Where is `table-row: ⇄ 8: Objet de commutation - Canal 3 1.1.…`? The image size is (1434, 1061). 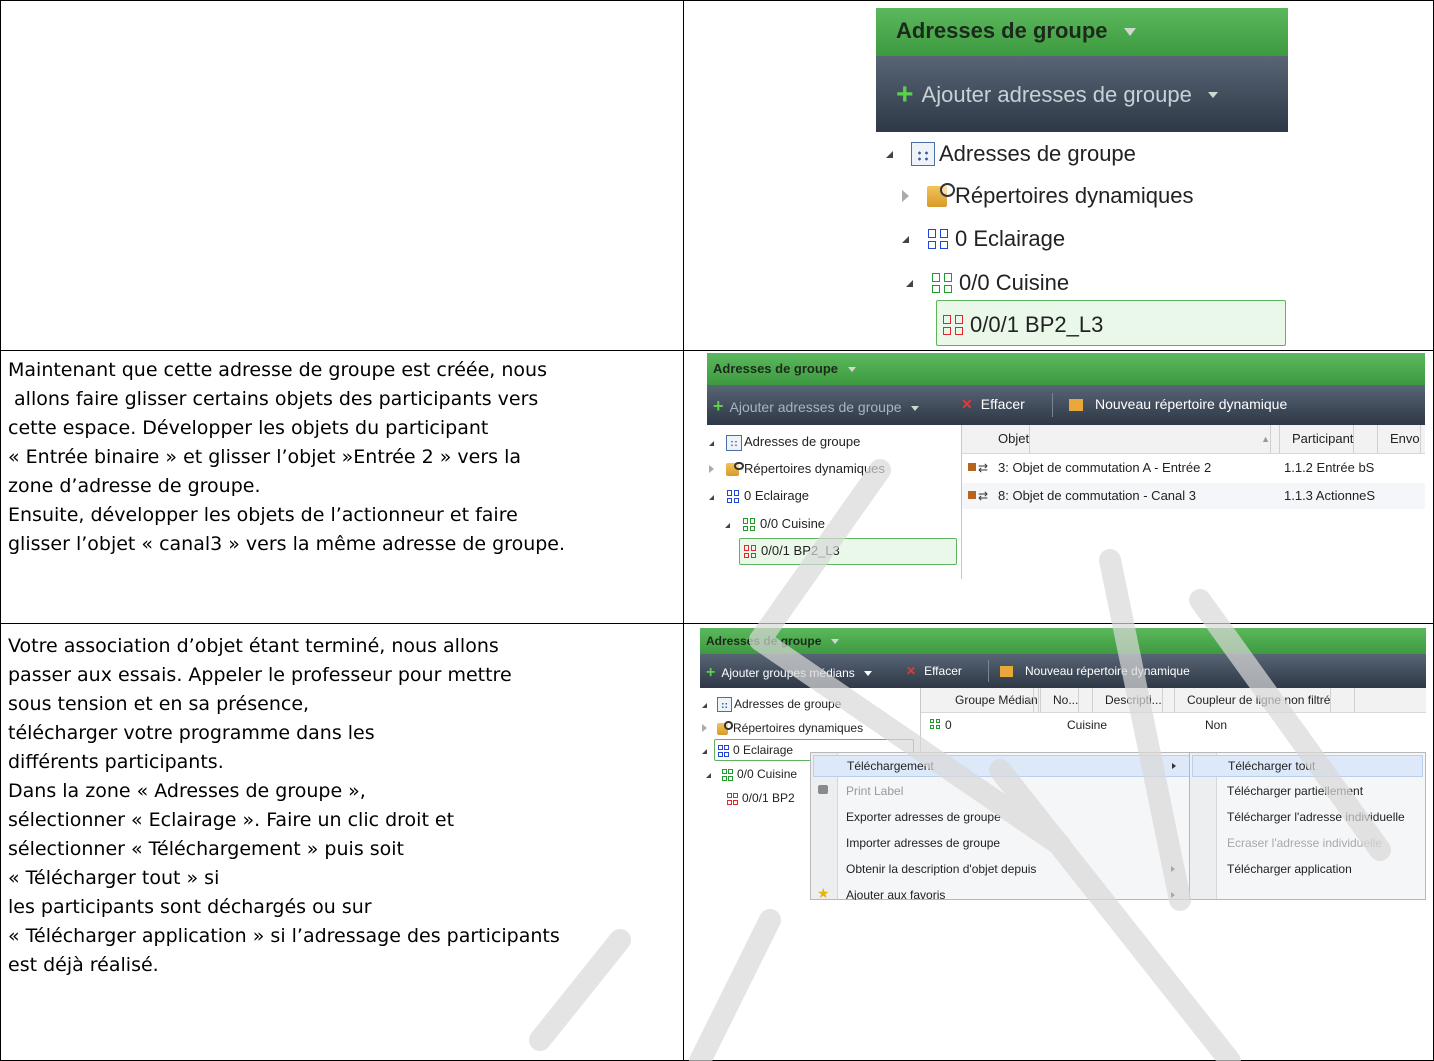
table-row: ⇄ 8: Objet de commutation - Canal 3 1.1.… is located at coordinates (1193, 496).